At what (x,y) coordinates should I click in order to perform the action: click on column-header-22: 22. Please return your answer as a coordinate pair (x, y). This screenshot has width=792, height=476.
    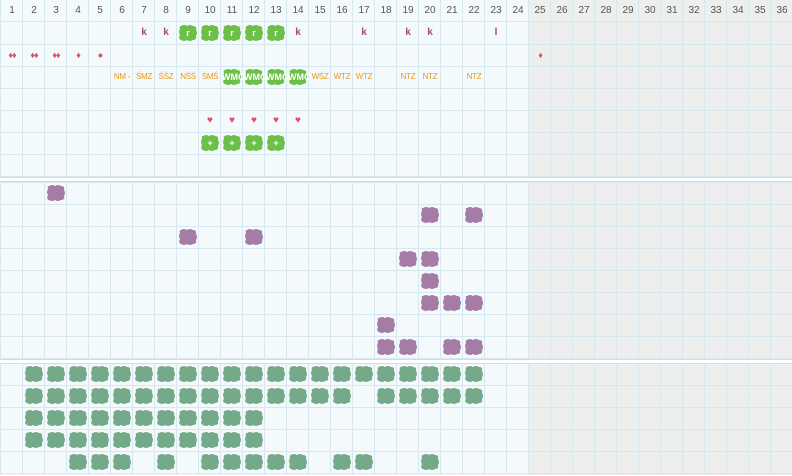
    Looking at the image, I should click on (474, 11).